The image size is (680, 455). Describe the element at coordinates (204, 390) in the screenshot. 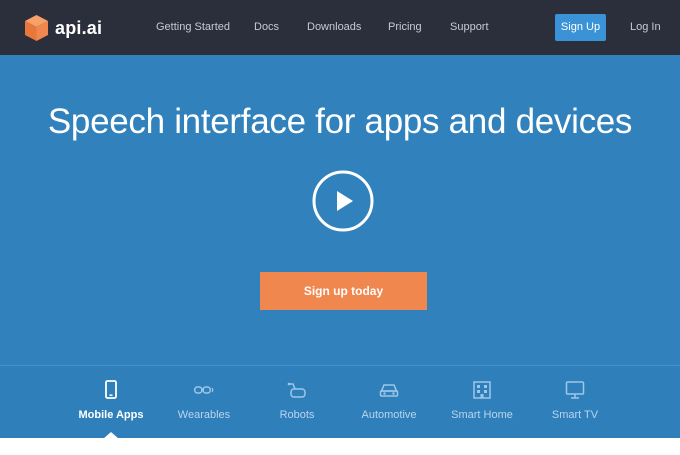

I see `smart-glasses-icon` at that location.